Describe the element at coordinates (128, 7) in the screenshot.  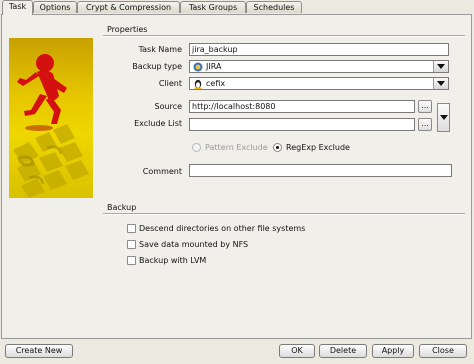
I see `tab-crypt-compression: Crypt & Compression` at that location.